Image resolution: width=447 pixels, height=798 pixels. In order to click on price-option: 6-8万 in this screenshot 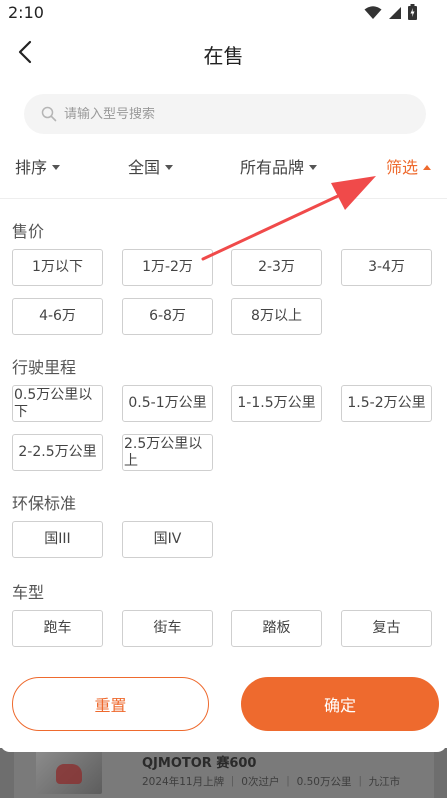, I will do `click(167, 316)`.